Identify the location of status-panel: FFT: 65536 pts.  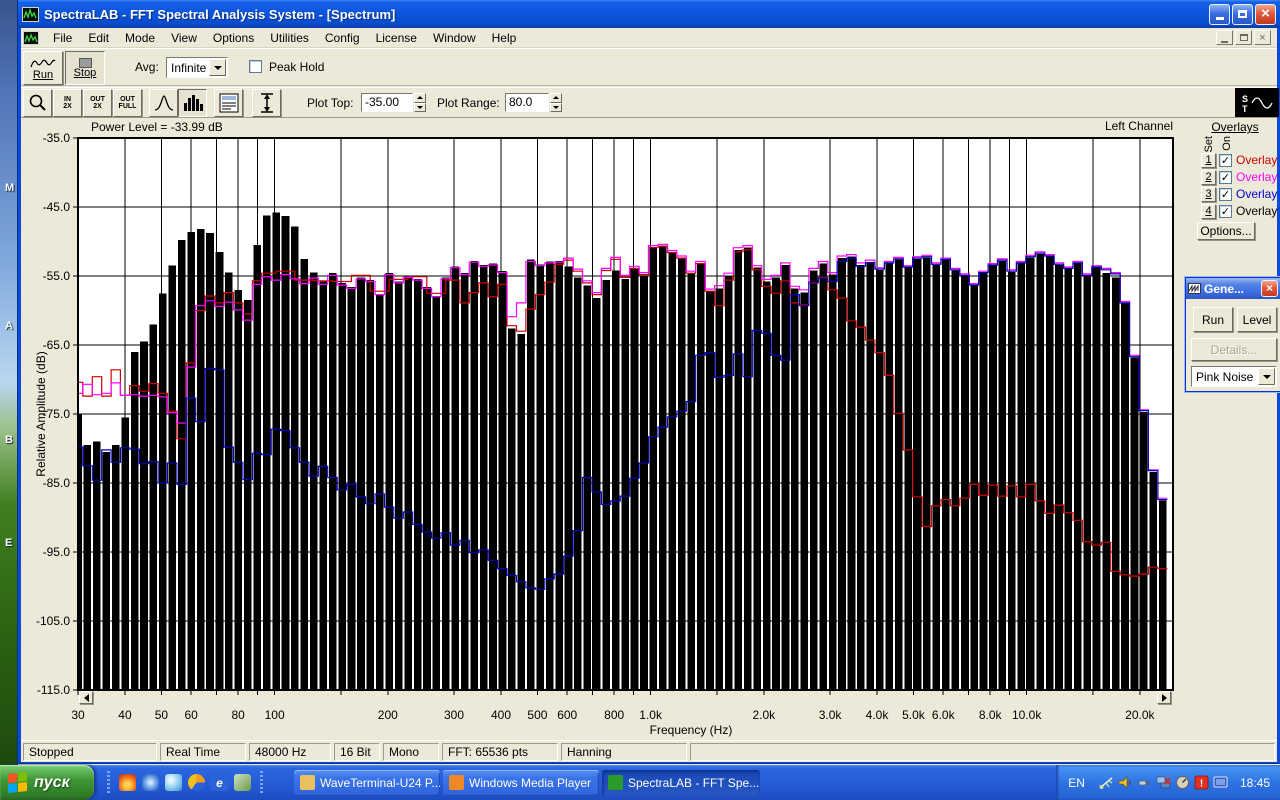
(500, 752).